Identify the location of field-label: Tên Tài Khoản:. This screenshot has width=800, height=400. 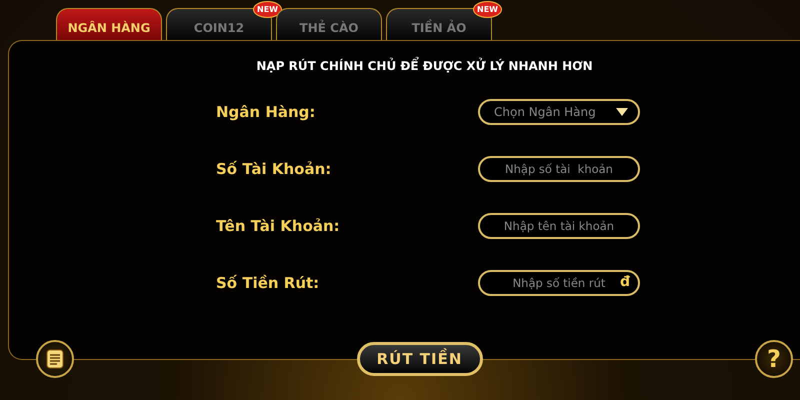
(278, 226).